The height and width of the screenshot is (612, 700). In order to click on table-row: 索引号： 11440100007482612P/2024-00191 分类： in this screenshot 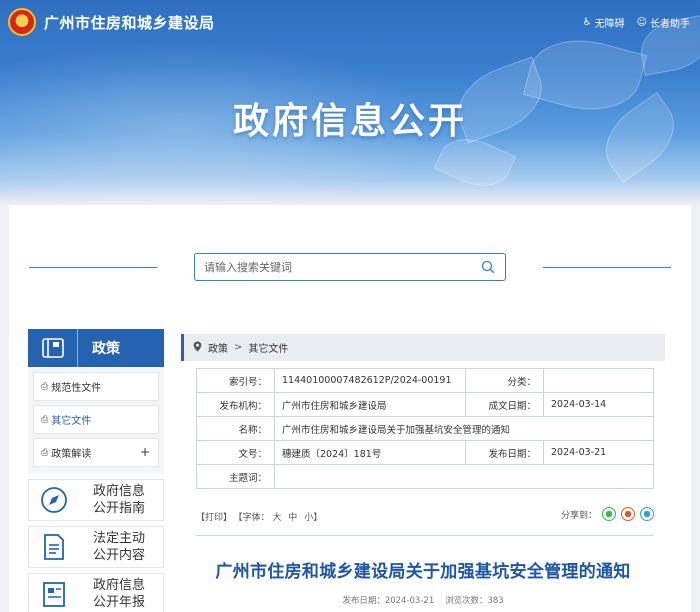, I will do `click(425, 380)`.